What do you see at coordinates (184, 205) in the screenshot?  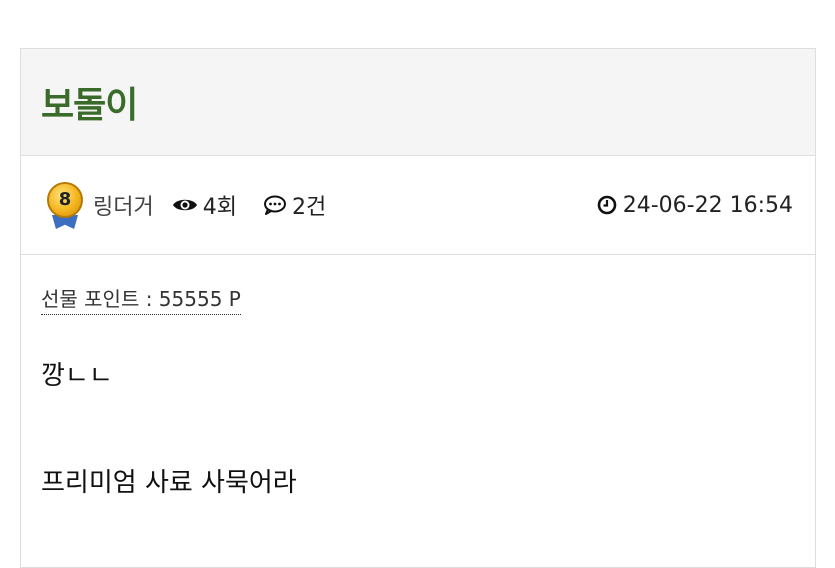 I see `eye-icon` at bounding box center [184, 205].